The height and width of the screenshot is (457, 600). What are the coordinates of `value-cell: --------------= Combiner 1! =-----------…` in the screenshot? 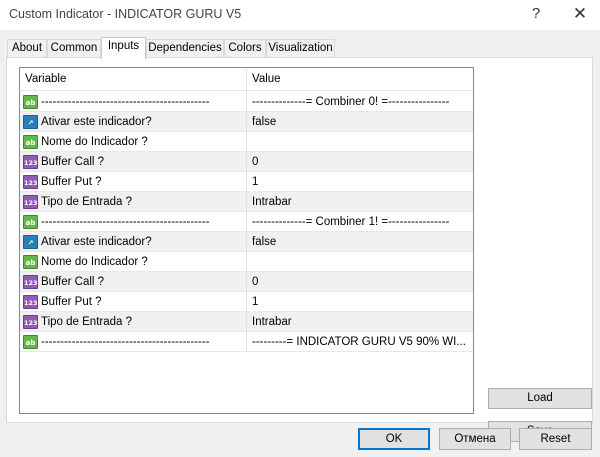 It's located at (360, 222).